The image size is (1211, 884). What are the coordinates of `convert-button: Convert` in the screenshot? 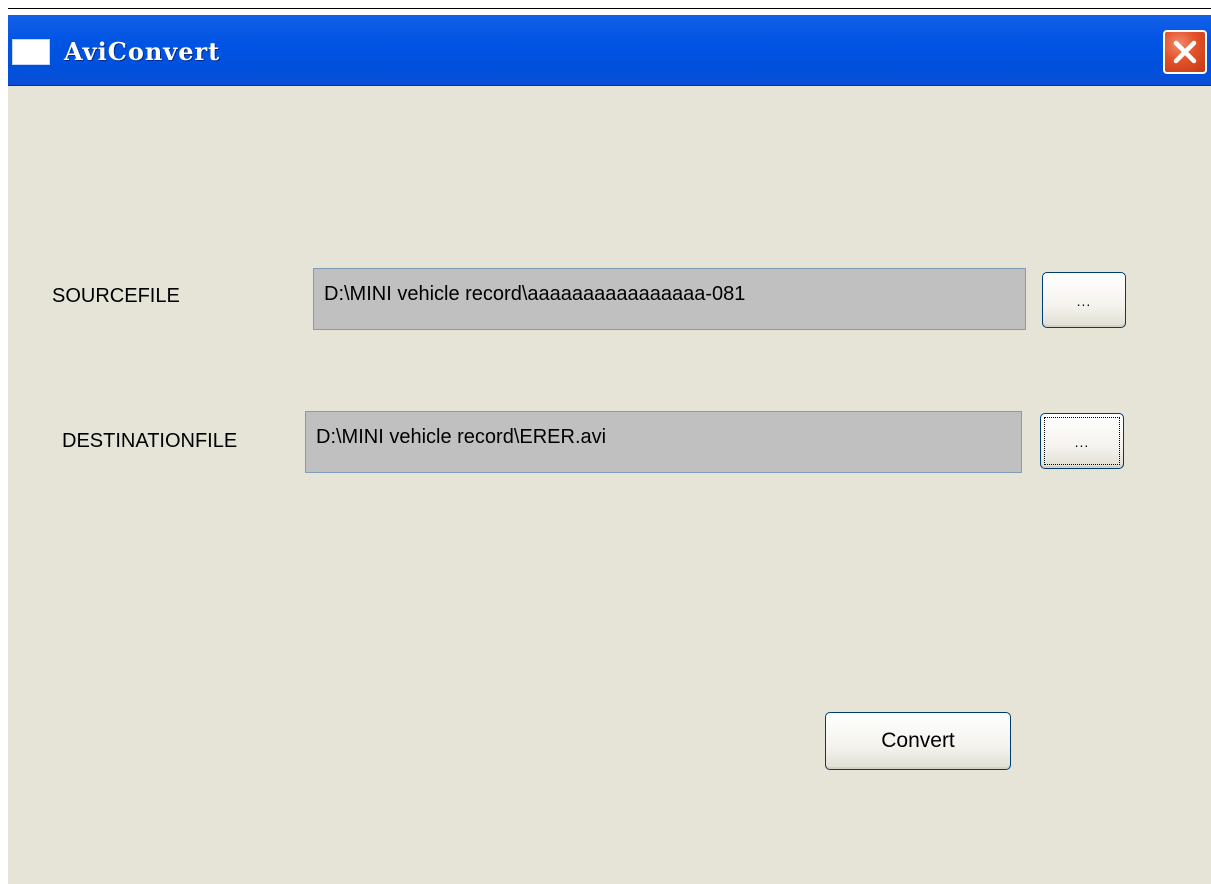 It's located at (918, 741).